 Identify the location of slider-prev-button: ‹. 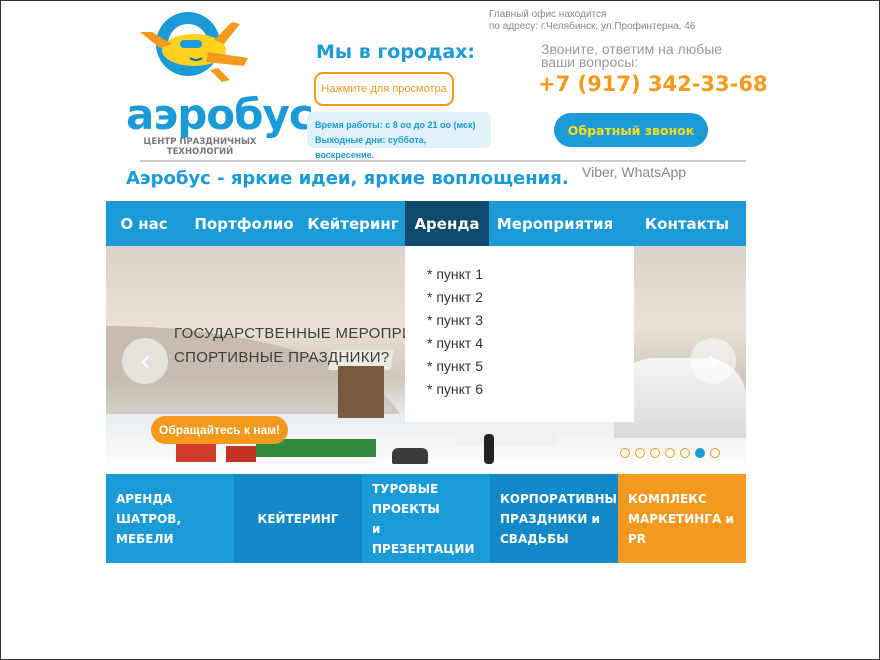
(145, 361).